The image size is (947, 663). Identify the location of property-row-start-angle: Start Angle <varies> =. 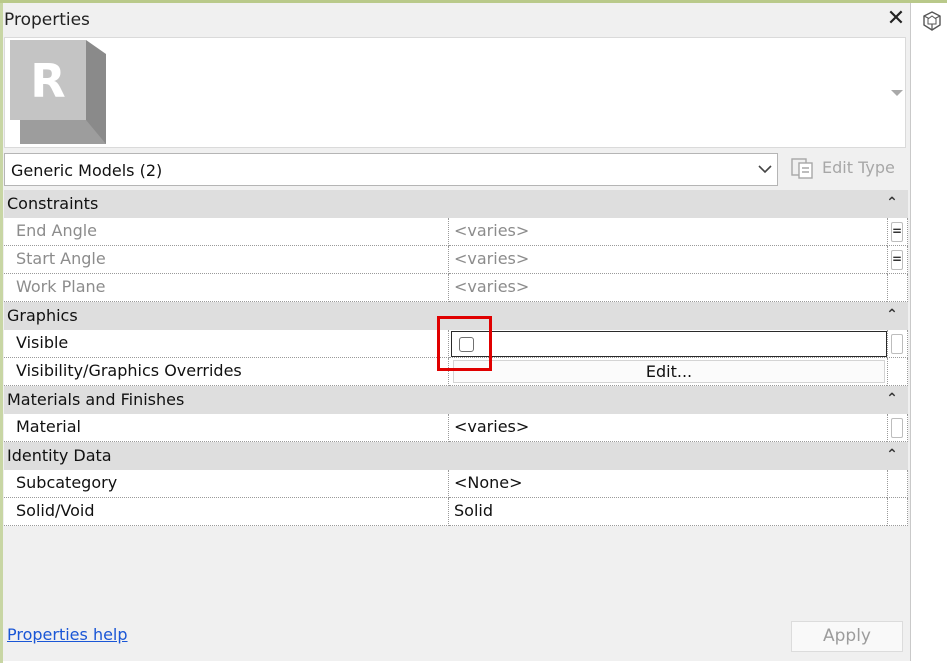
(456, 260).